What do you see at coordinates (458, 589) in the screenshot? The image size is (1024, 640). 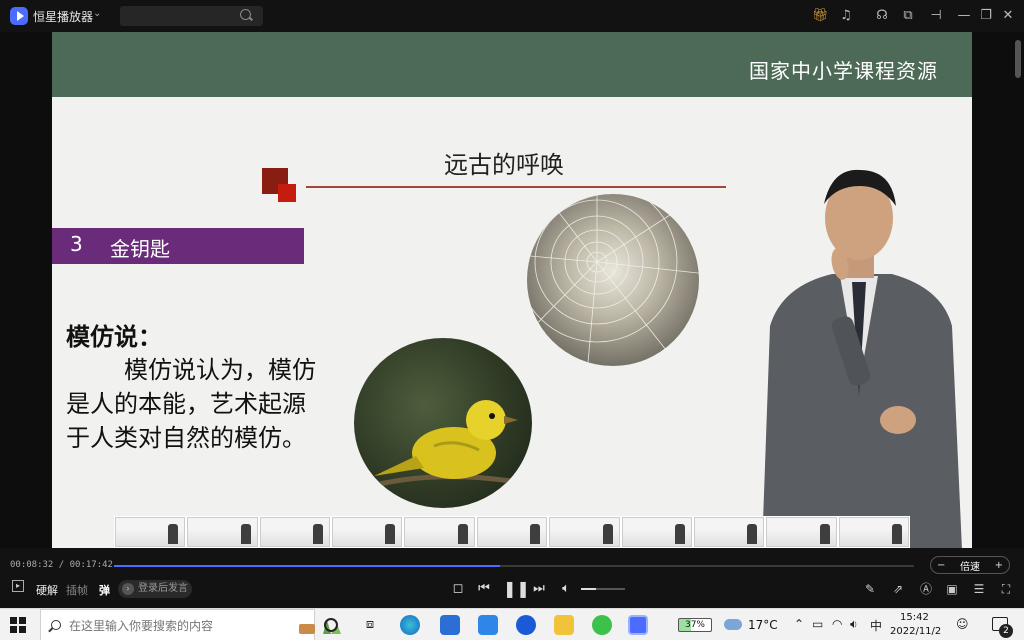 I see `stop-icon: ◻` at bounding box center [458, 589].